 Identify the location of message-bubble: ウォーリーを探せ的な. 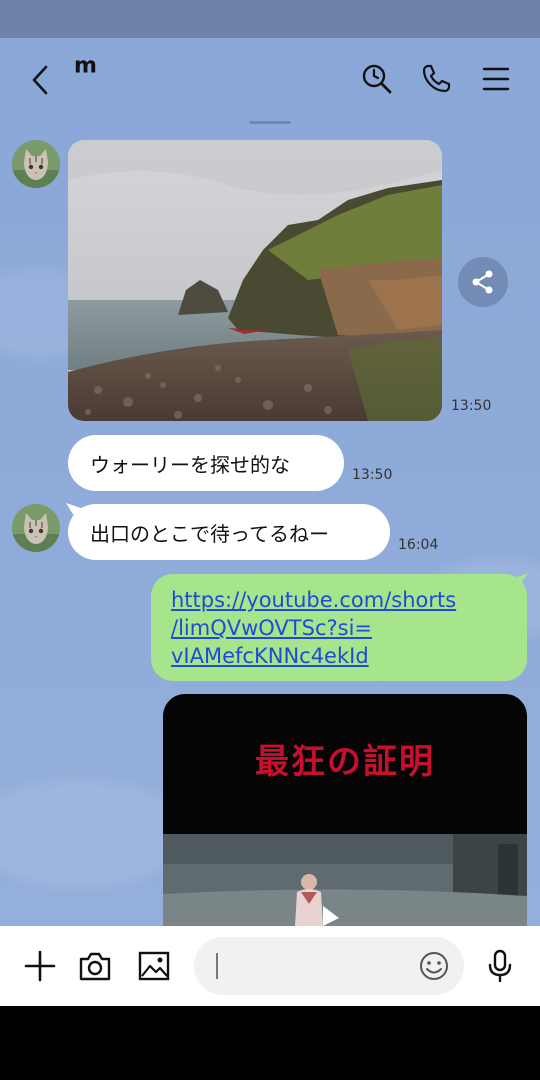
(206, 463).